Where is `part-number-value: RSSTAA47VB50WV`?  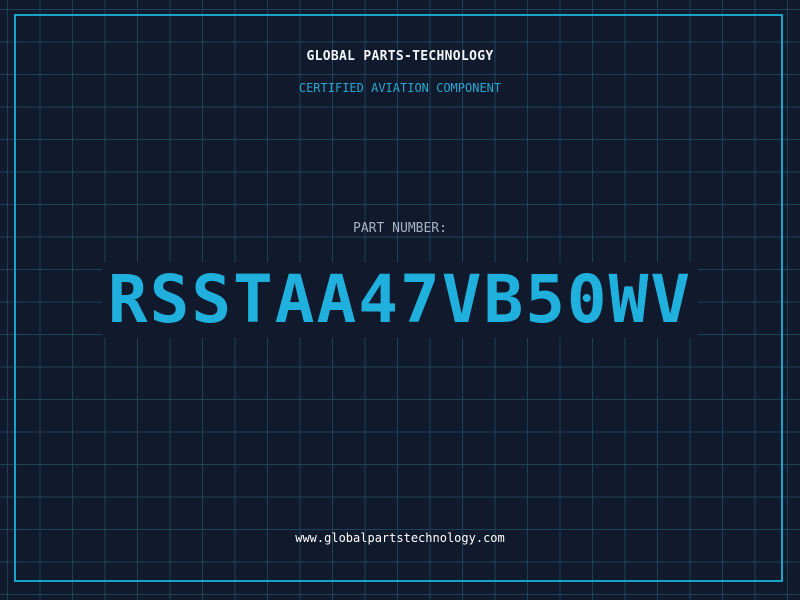
part-number-value: RSSTAA47VB50WV is located at coordinates (400, 300).